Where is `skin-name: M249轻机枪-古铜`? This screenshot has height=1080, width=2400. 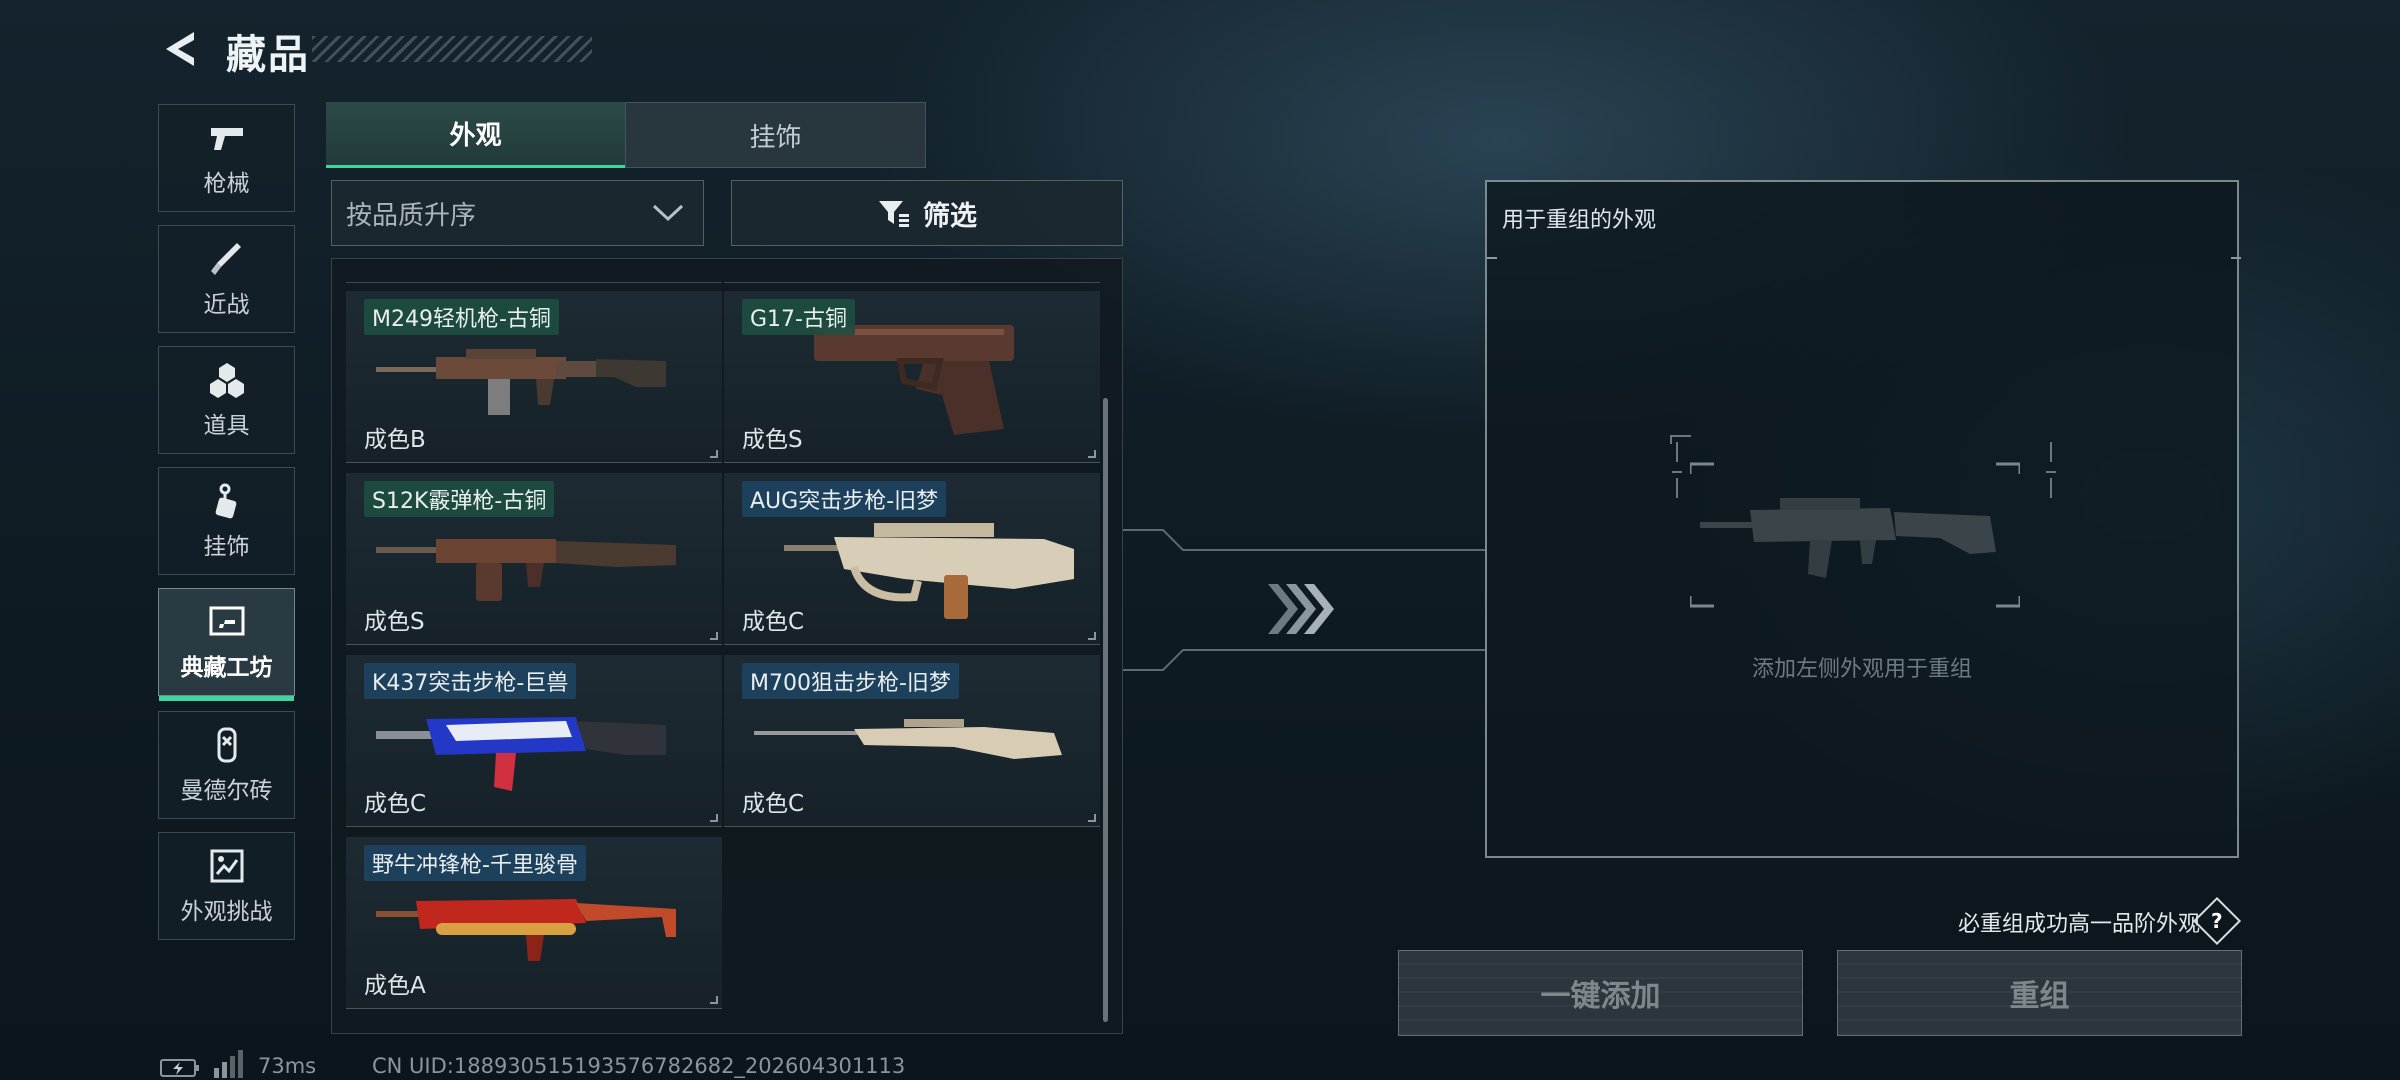
skin-name: M249轻机枪-古铜 is located at coordinates (461, 317).